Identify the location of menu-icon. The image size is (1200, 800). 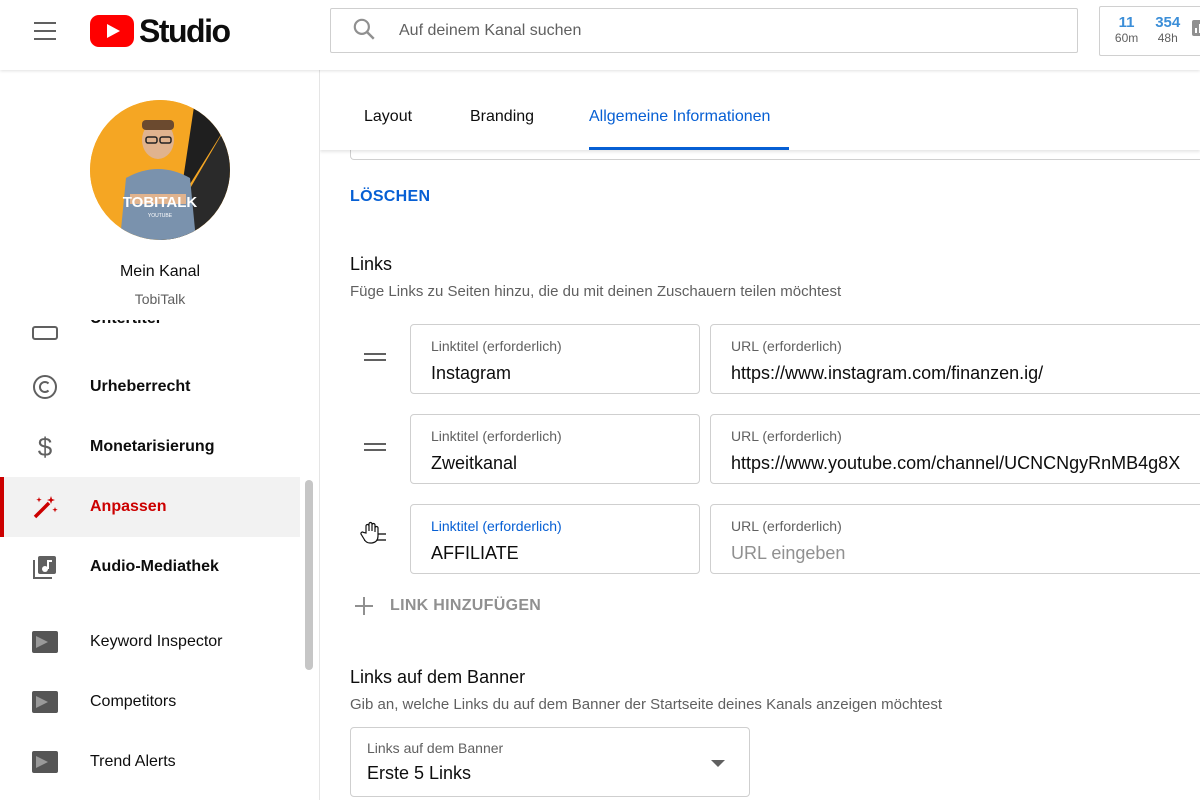
(44, 31).